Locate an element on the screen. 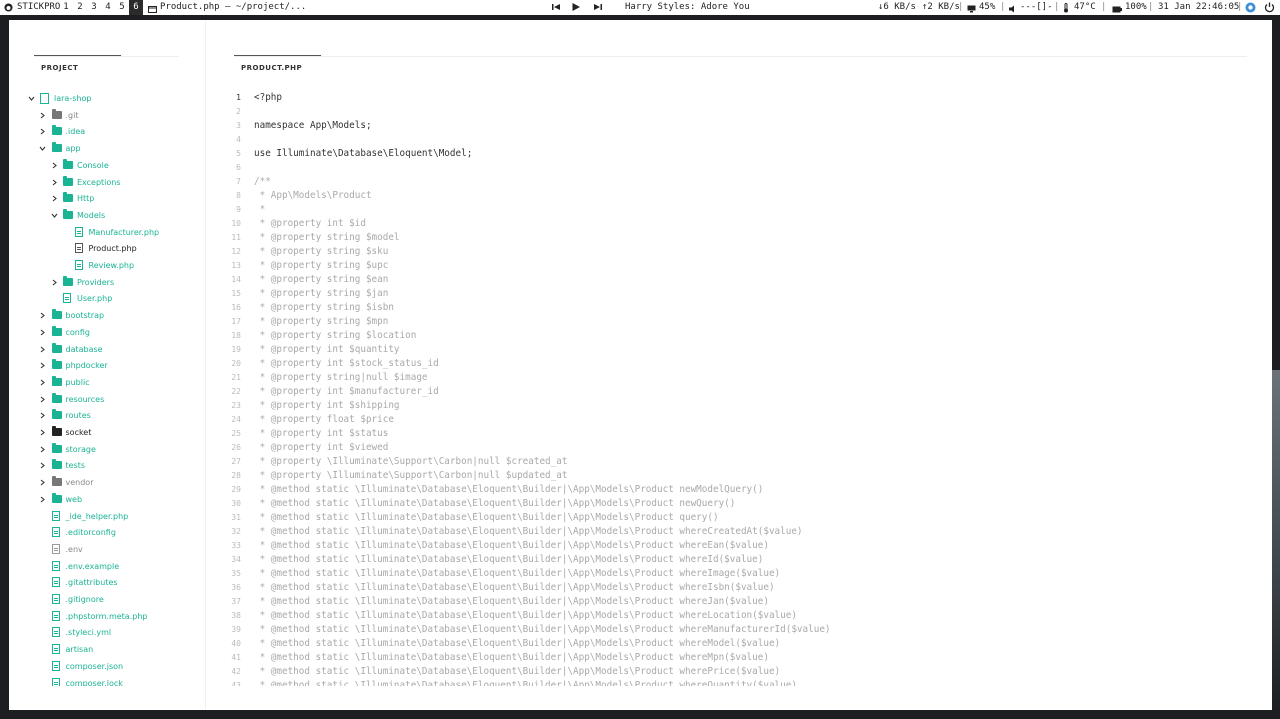 The image size is (1280, 719). play-icon is located at coordinates (577, 7).